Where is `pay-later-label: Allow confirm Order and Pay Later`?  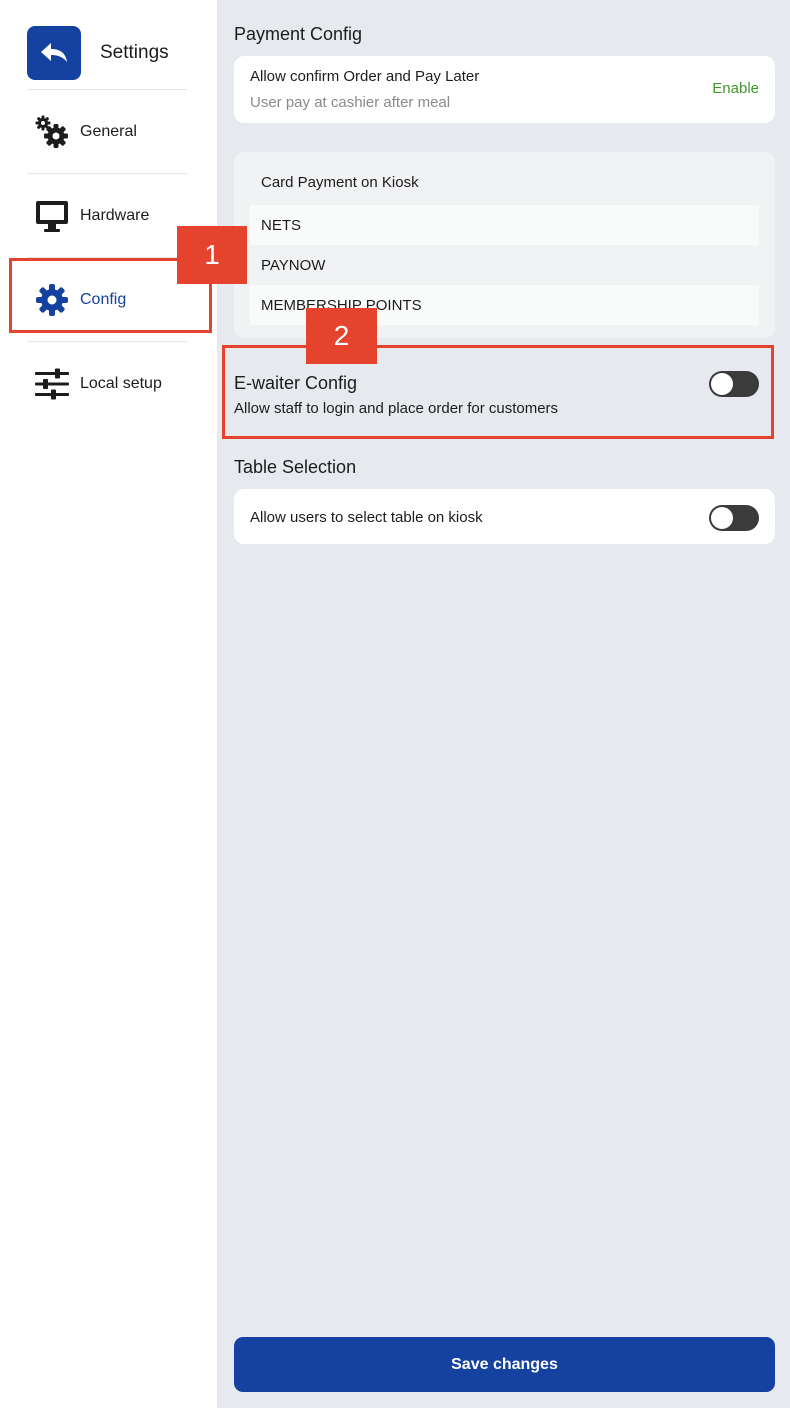
pay-later-label: Allow confirm Order and Pay Later is located at coordinates (365, 76).